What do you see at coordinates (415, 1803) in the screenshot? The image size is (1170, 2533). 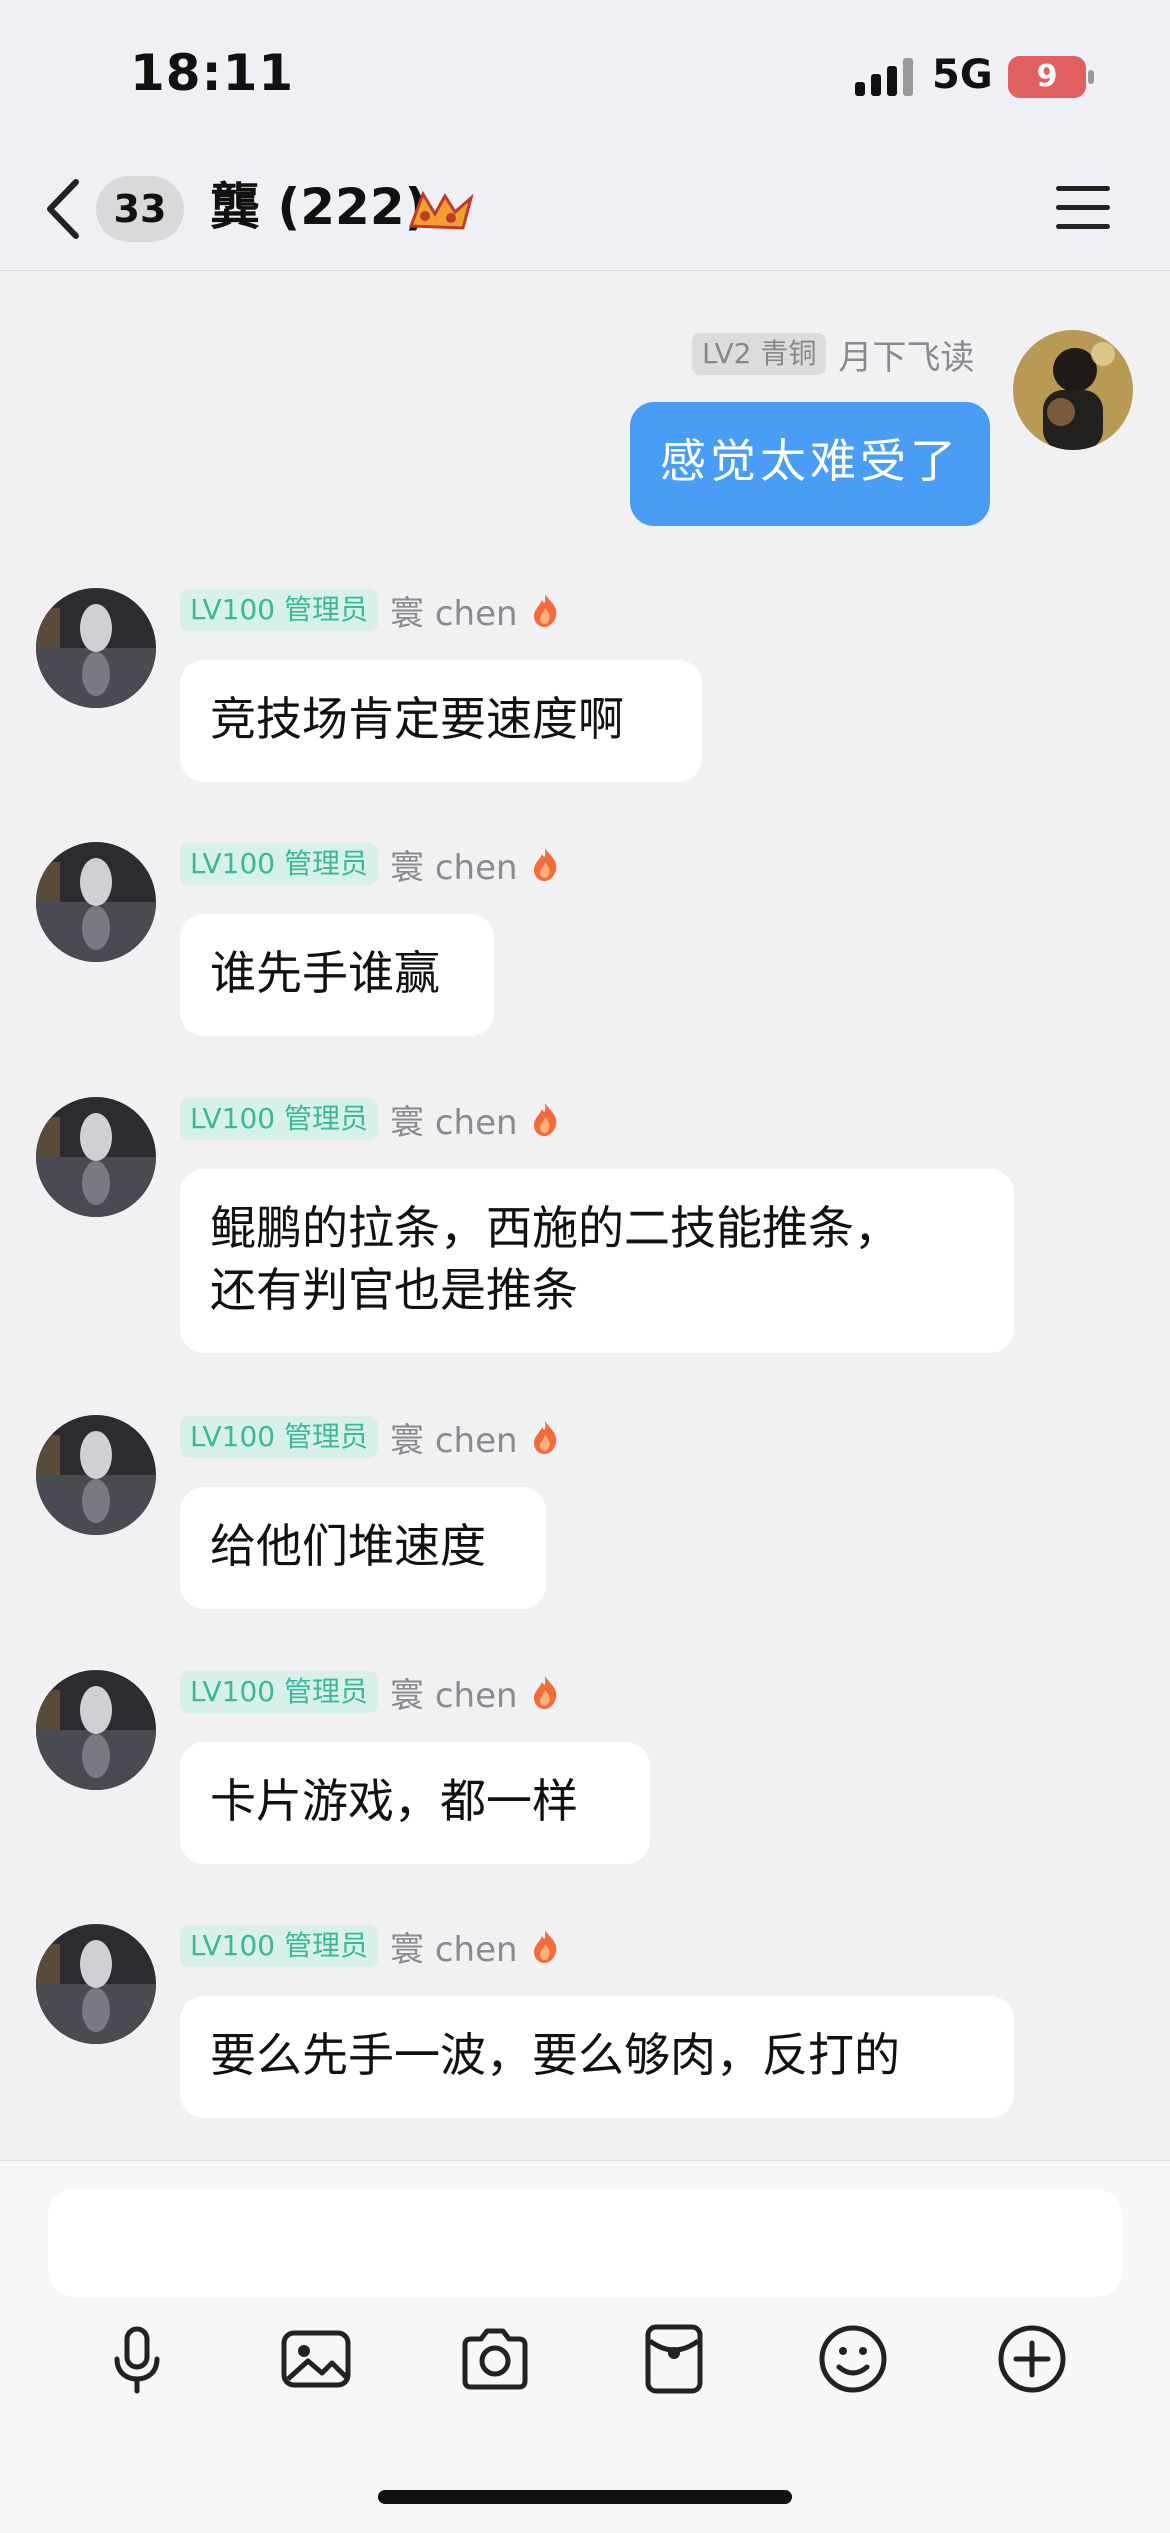 I see `message-bubble: 卡片游戏，都一样` at bounding box center [415, 1803].